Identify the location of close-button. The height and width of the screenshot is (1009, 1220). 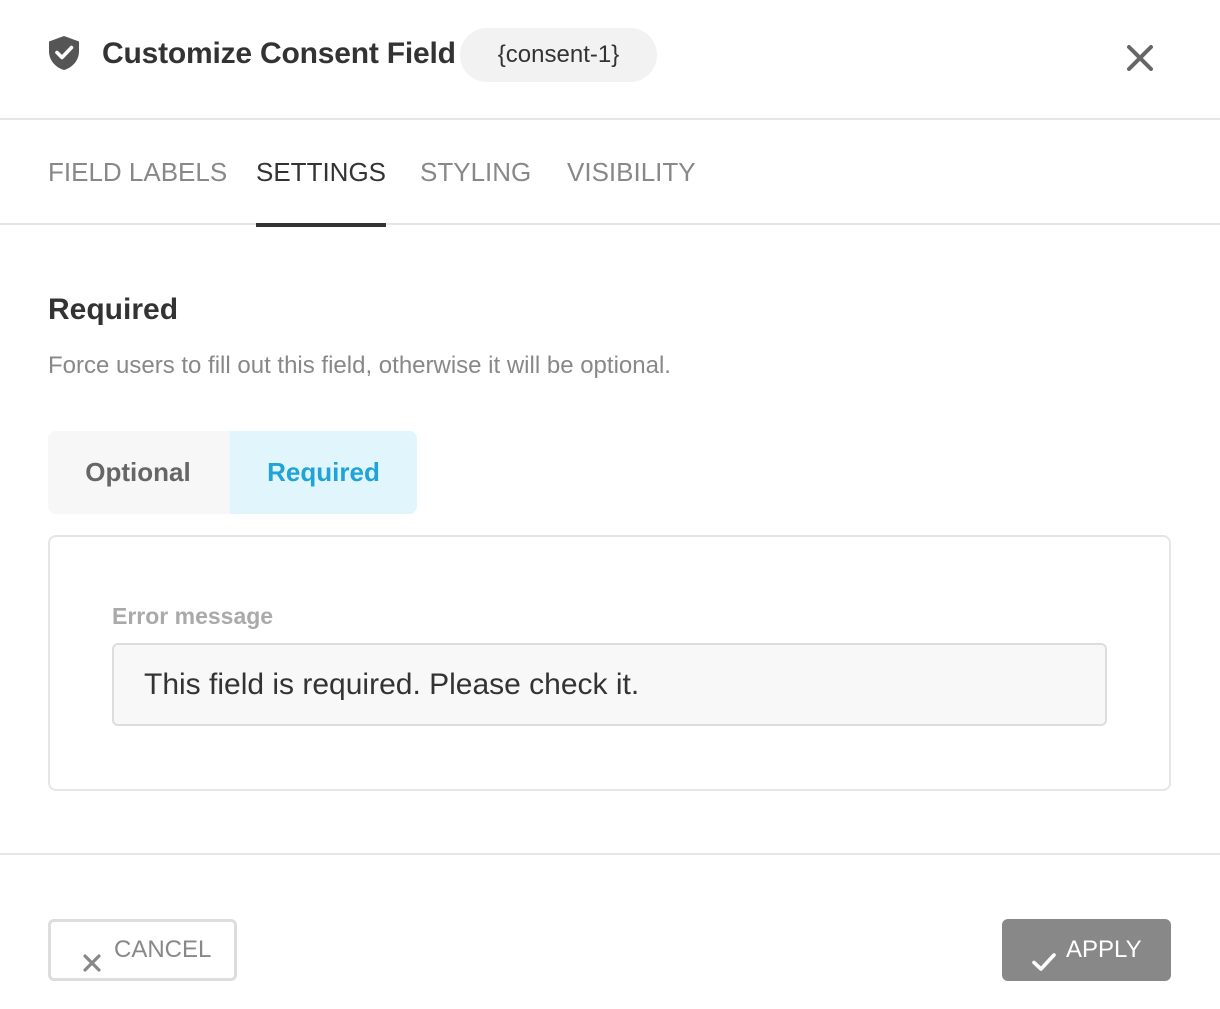
(1140, 58).